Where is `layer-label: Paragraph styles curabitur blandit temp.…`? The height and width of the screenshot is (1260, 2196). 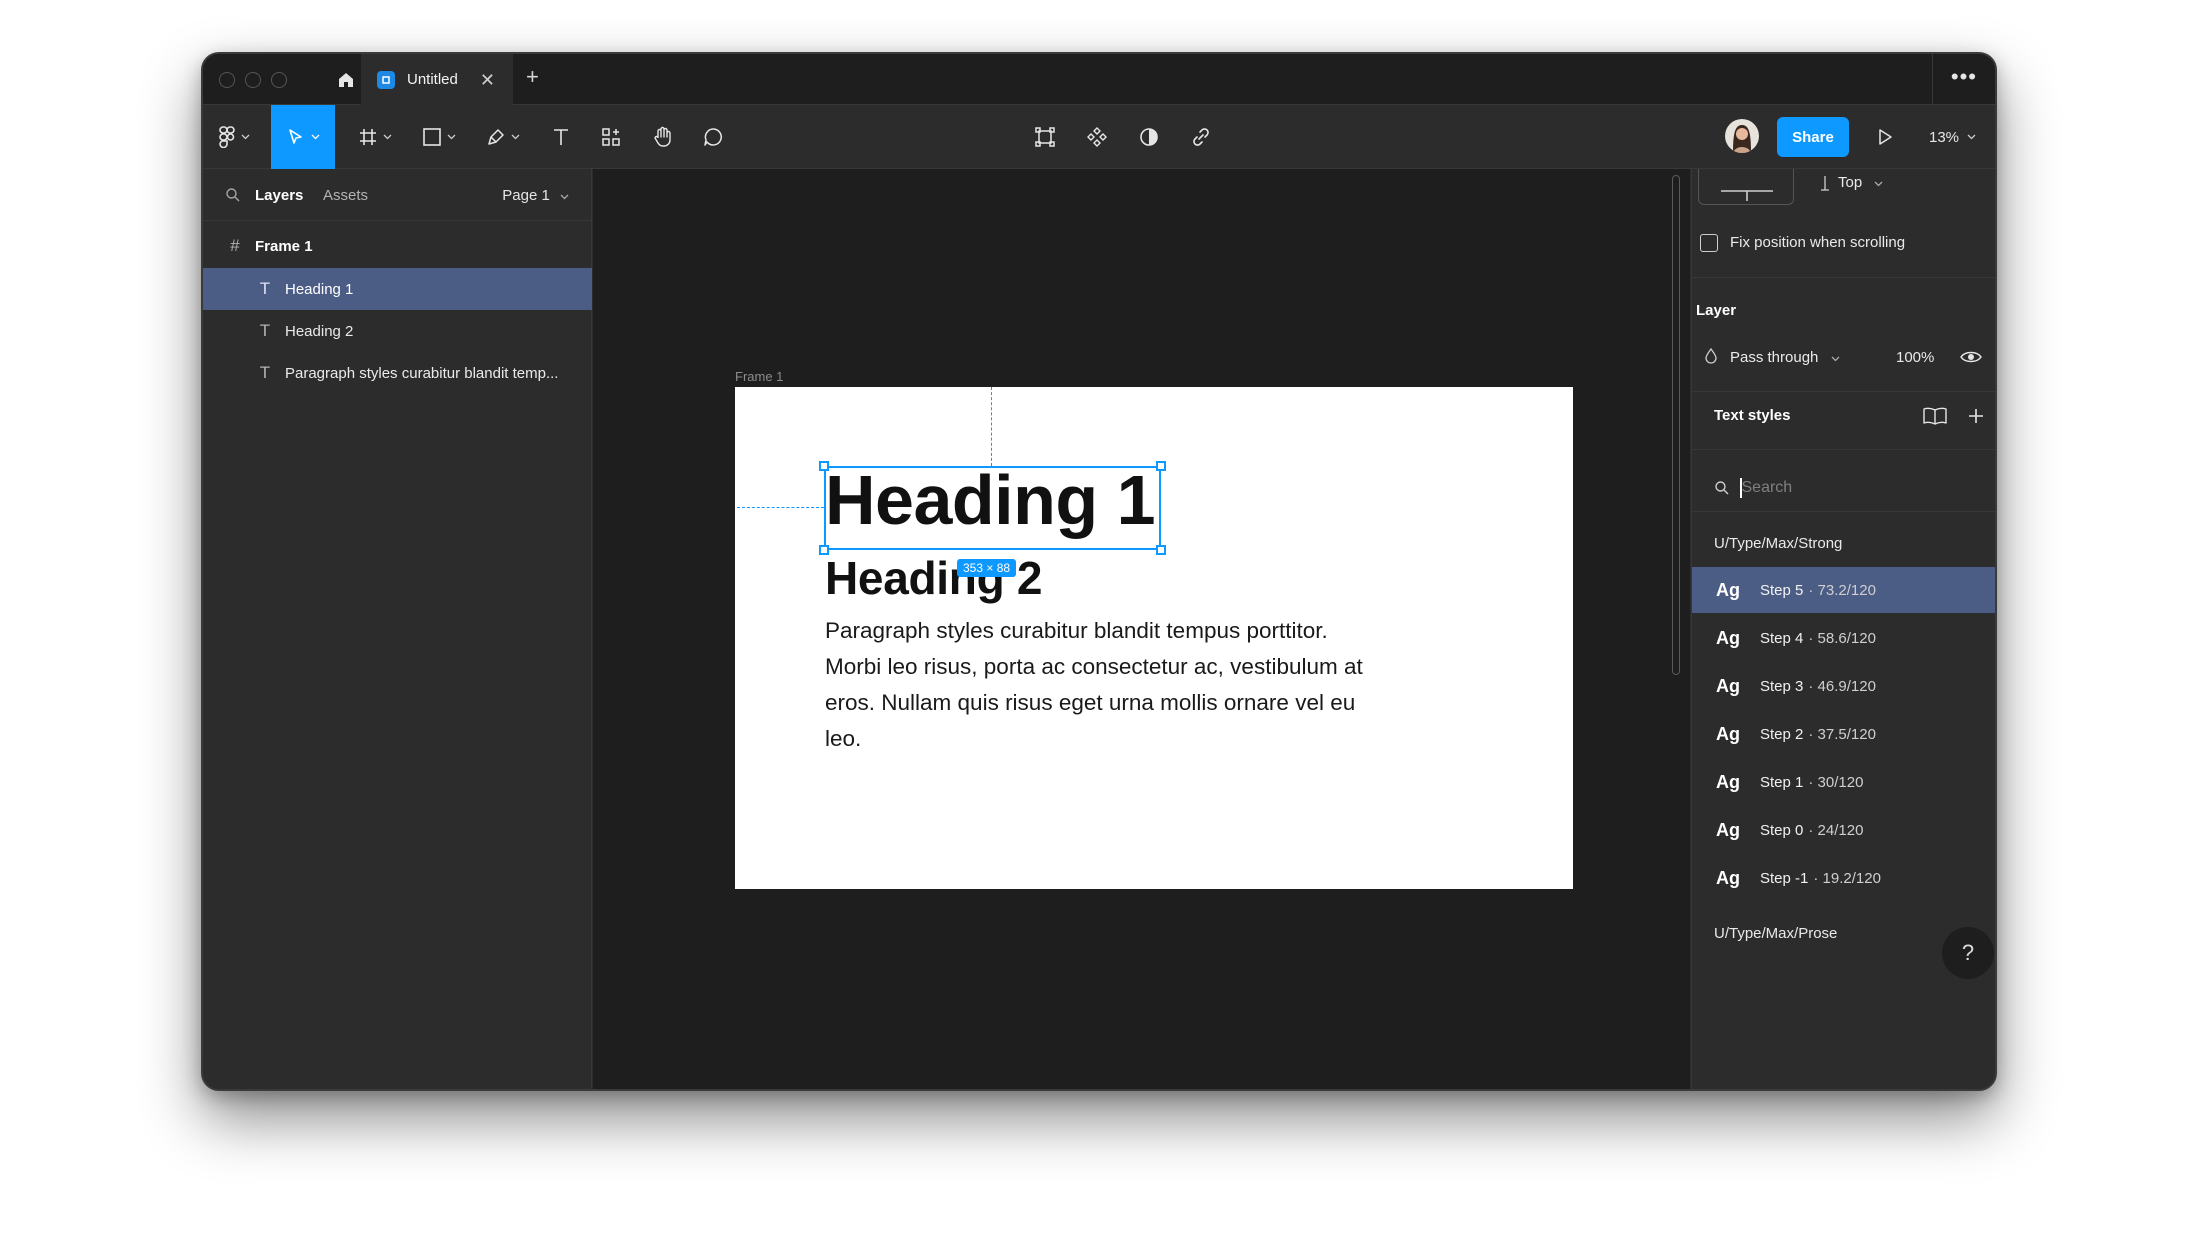 layer-label: Paragraph styles curabitur blandit temp.… is located at coordinates (422, 373).